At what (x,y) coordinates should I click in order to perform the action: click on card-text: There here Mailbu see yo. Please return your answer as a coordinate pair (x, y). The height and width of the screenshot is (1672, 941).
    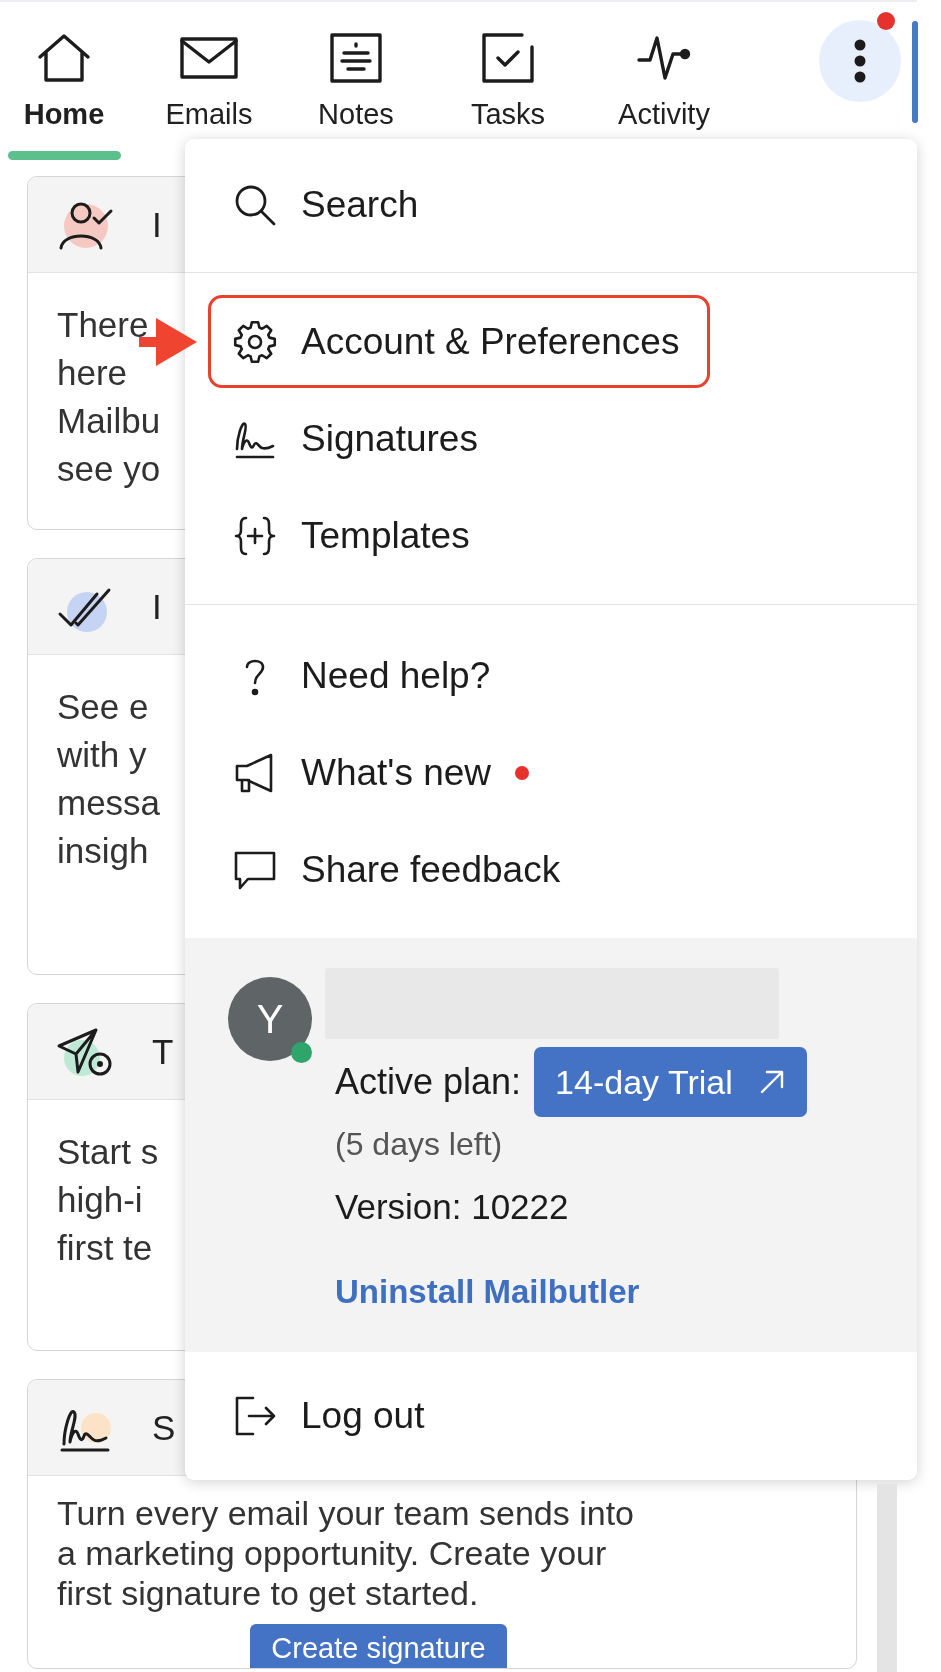
    Looking at the image, I should click on (109, 397).